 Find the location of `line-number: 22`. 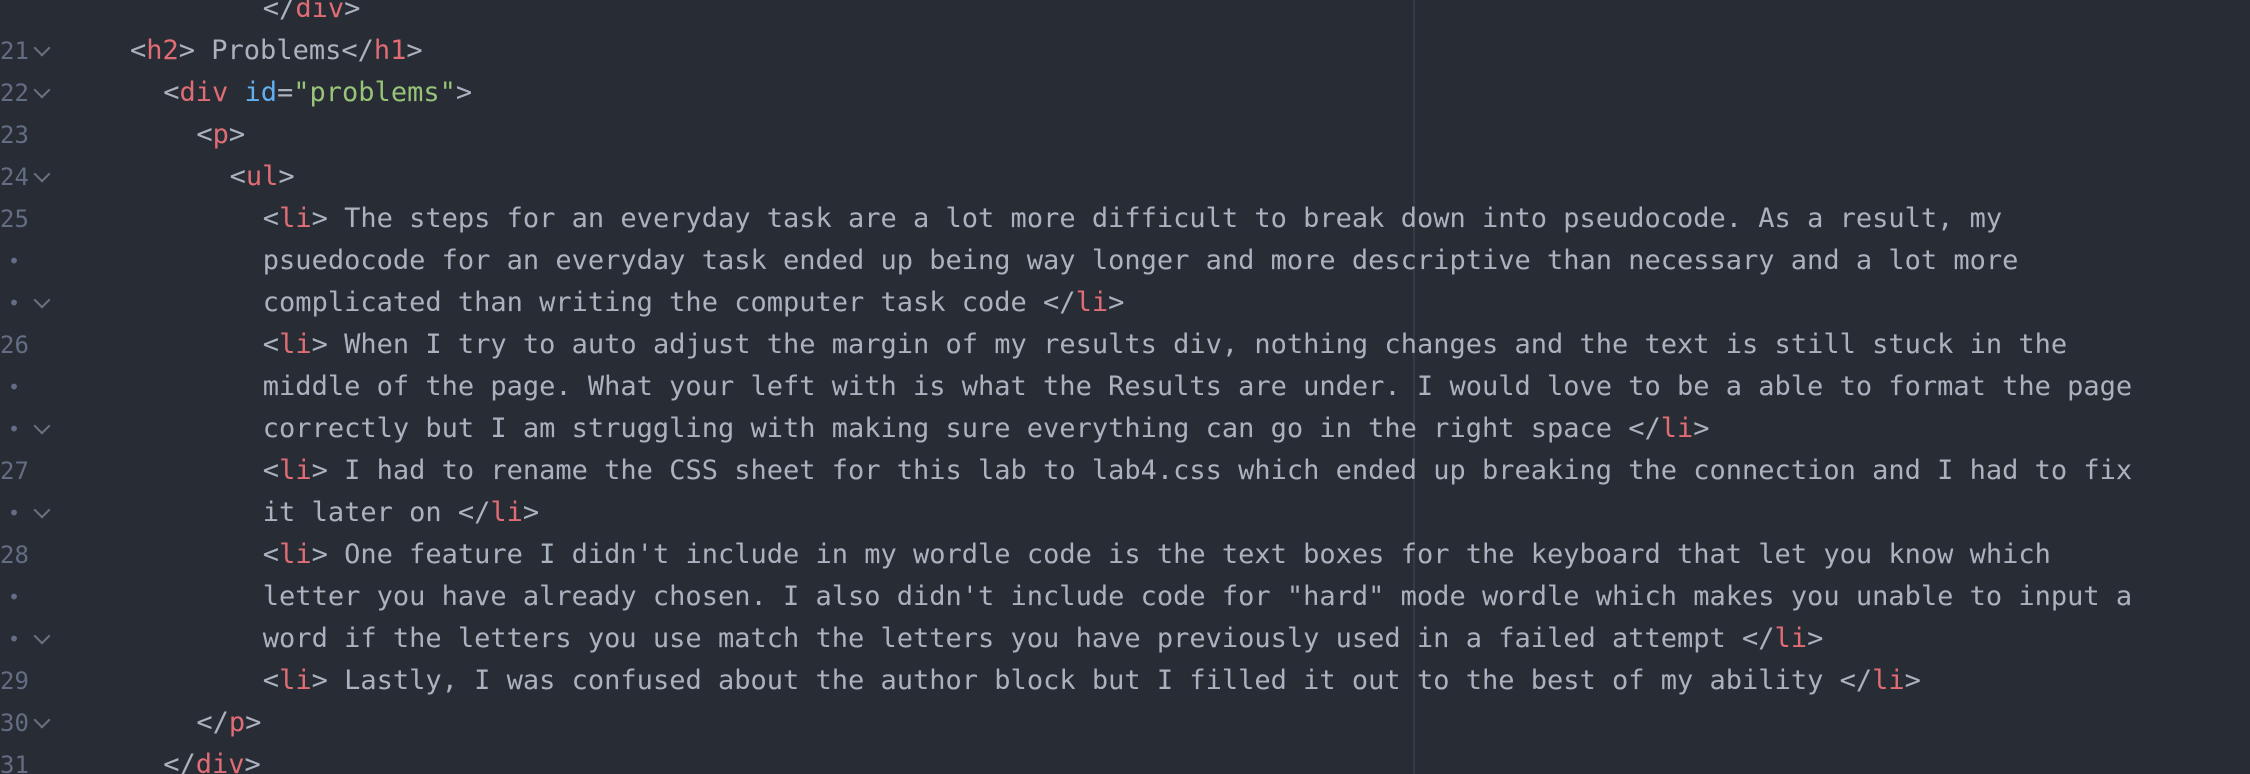

line-number: 22 is located at coordinates (14, 93).